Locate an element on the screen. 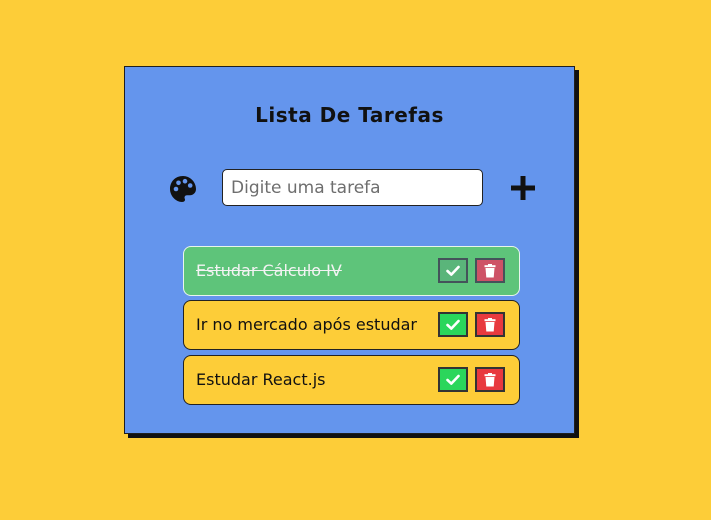 This screenshot has height=520, width=711. plus-icon is located at coordinates (523, 188).